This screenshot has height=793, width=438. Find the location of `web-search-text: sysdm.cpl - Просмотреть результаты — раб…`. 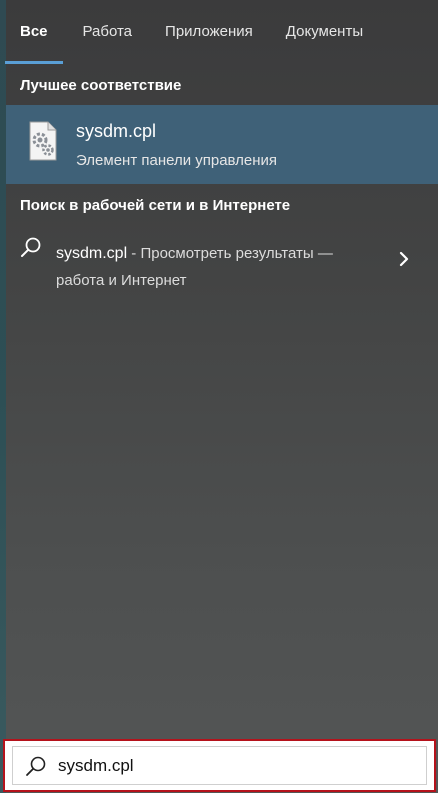

web-search-text: sysdm.cpl - Просмотреть результаты — раб… is located at coordinates (216, 267).